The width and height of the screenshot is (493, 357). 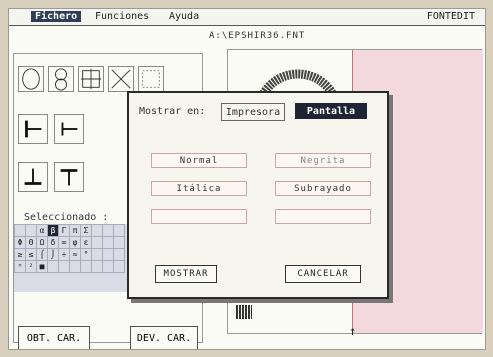 I want to click on charset-row: Φ Θ Ω δ ∞ φ ε, so click(x=69, y=242).